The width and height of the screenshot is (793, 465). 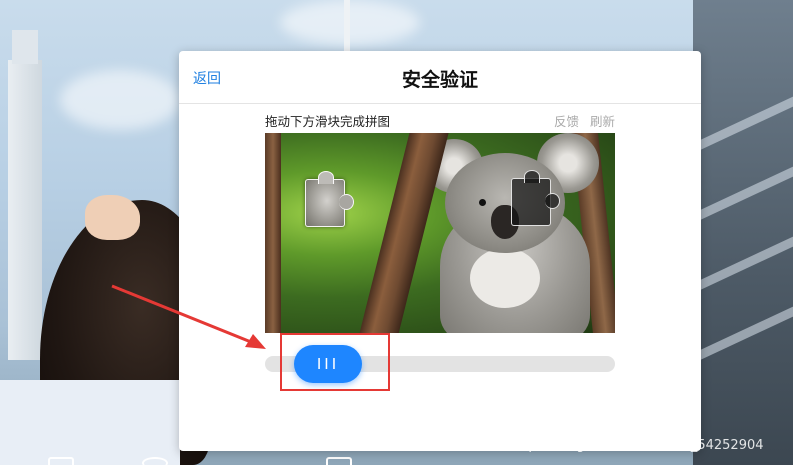 I want to click on person-shirt, so click(x=90, y=422).